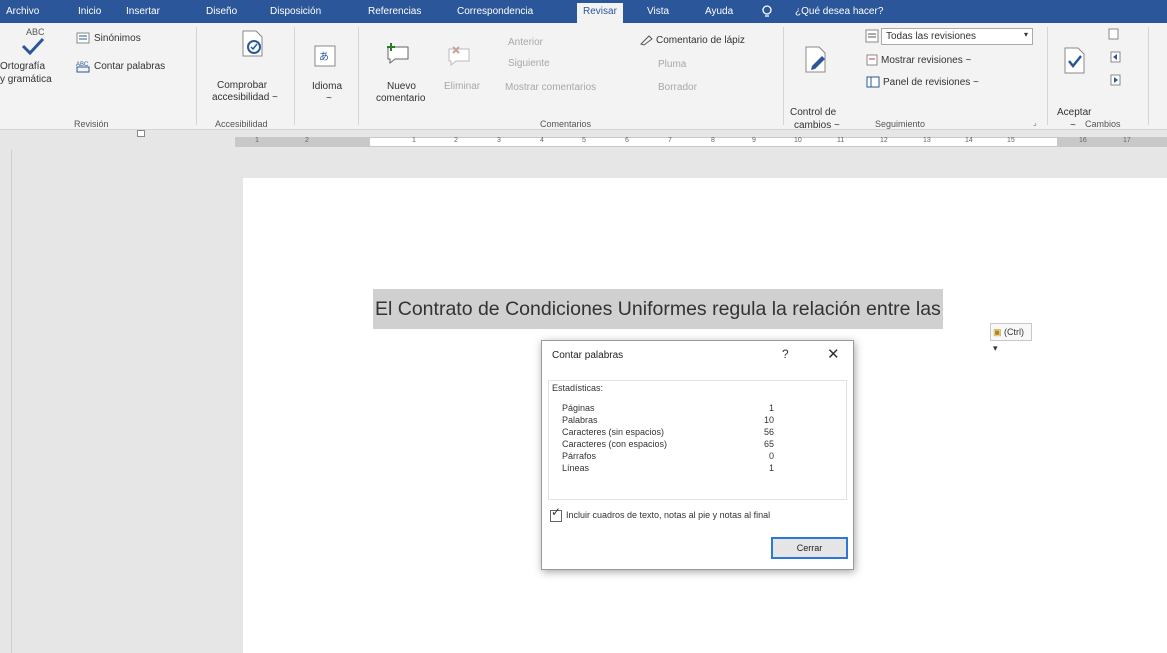 This screenshot has width=1167, height=653. Describe the element at coordinates (221, 13) in the screenshot. I see `tab-diseno: Diseño` at that location.